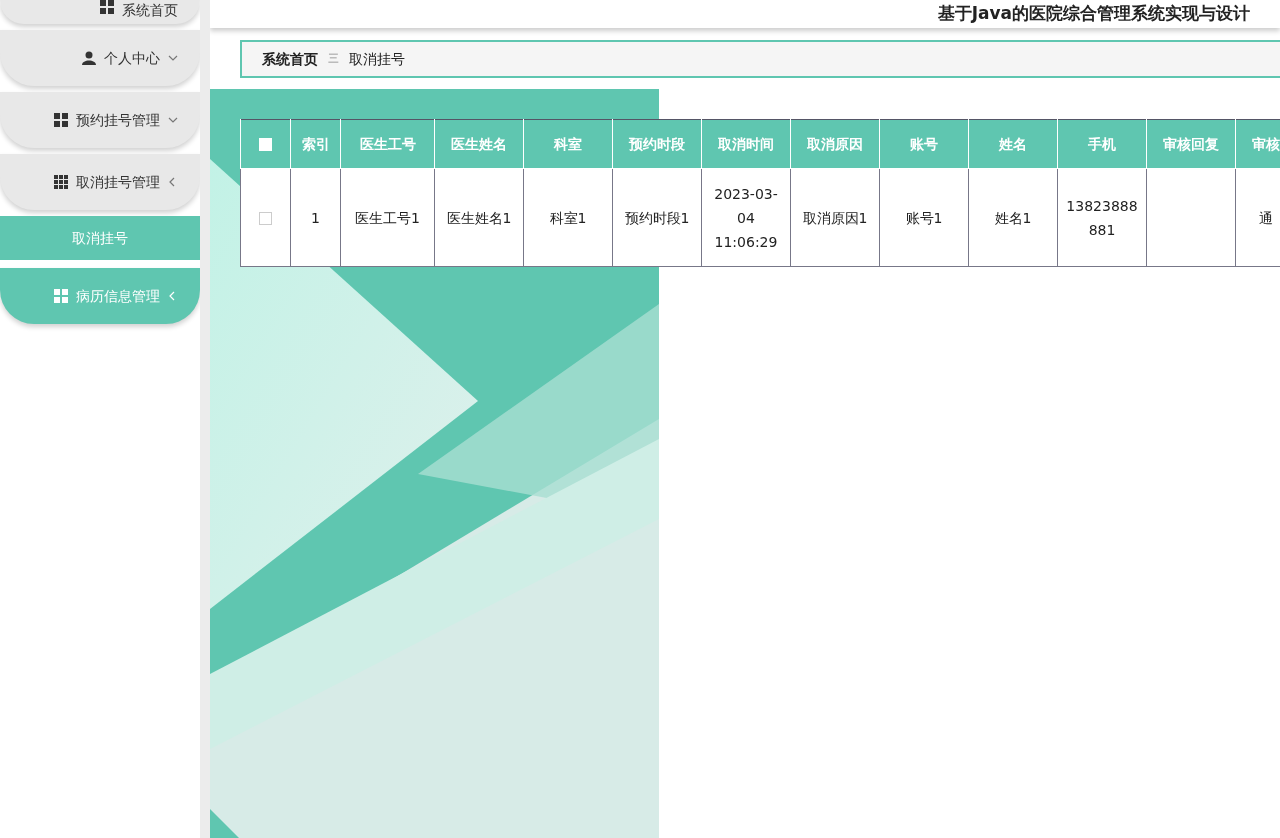 Image resolution: width=1280 pixels, height=838 pixels. I want to click on user-icon, so click(89, 58).